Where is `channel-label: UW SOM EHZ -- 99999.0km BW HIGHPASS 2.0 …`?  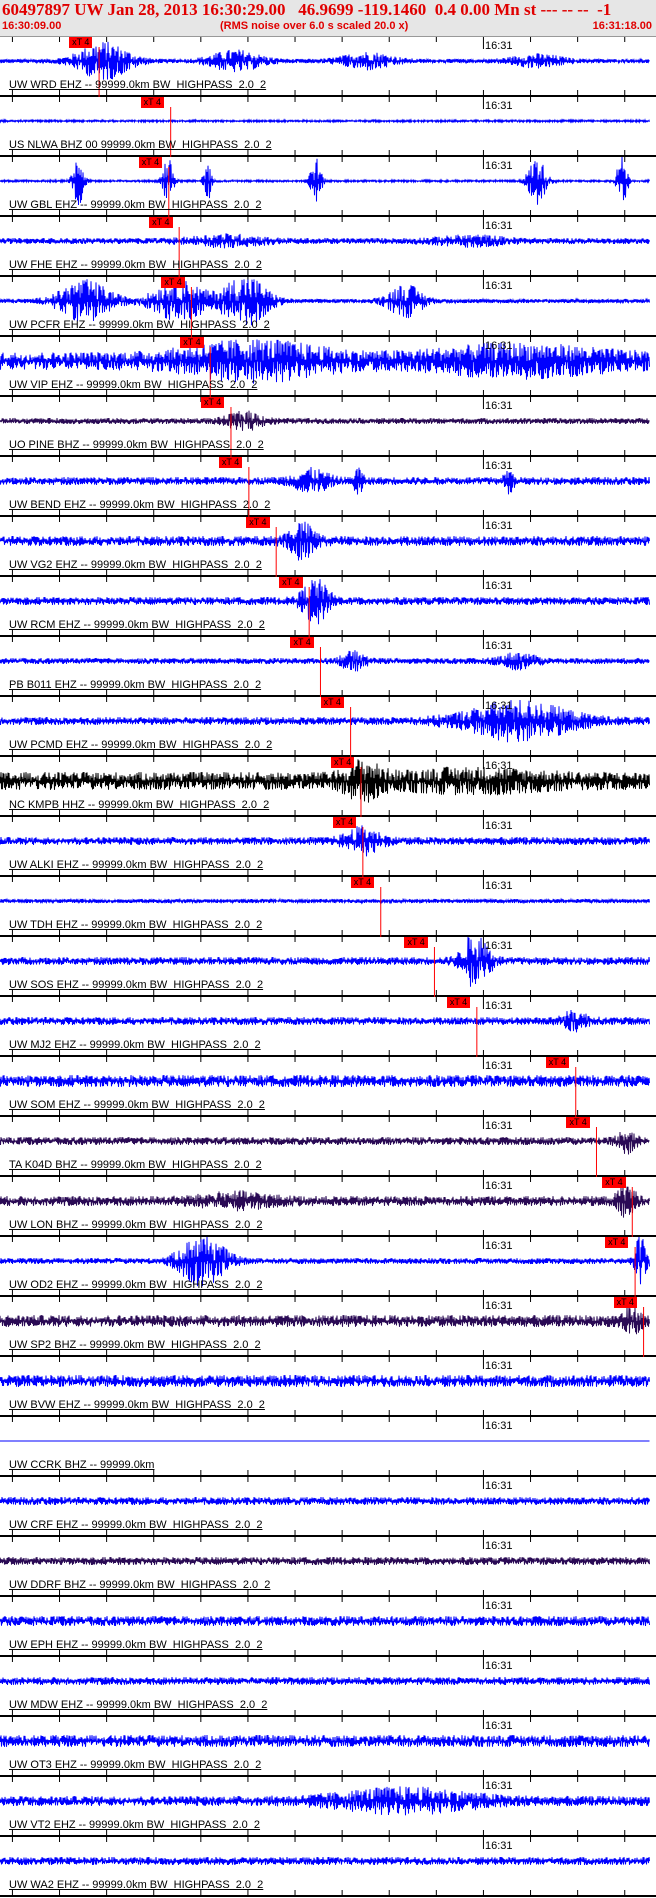
channel-label: UW SOM EHZ -- 99999.0km BW HIGHPASS 2.0 … is located at coordinates (137, 1105).